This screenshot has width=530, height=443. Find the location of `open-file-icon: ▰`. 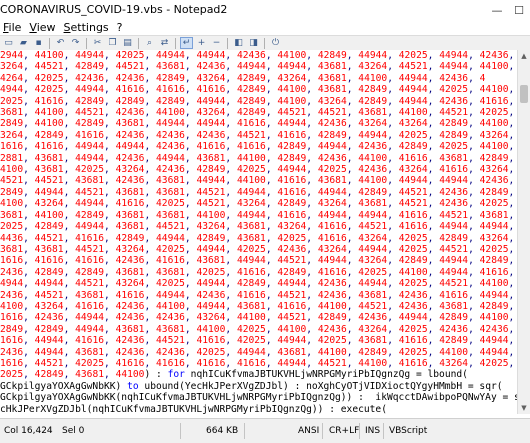

open-file-icon: ▰ is located at coordinates (23, 43).